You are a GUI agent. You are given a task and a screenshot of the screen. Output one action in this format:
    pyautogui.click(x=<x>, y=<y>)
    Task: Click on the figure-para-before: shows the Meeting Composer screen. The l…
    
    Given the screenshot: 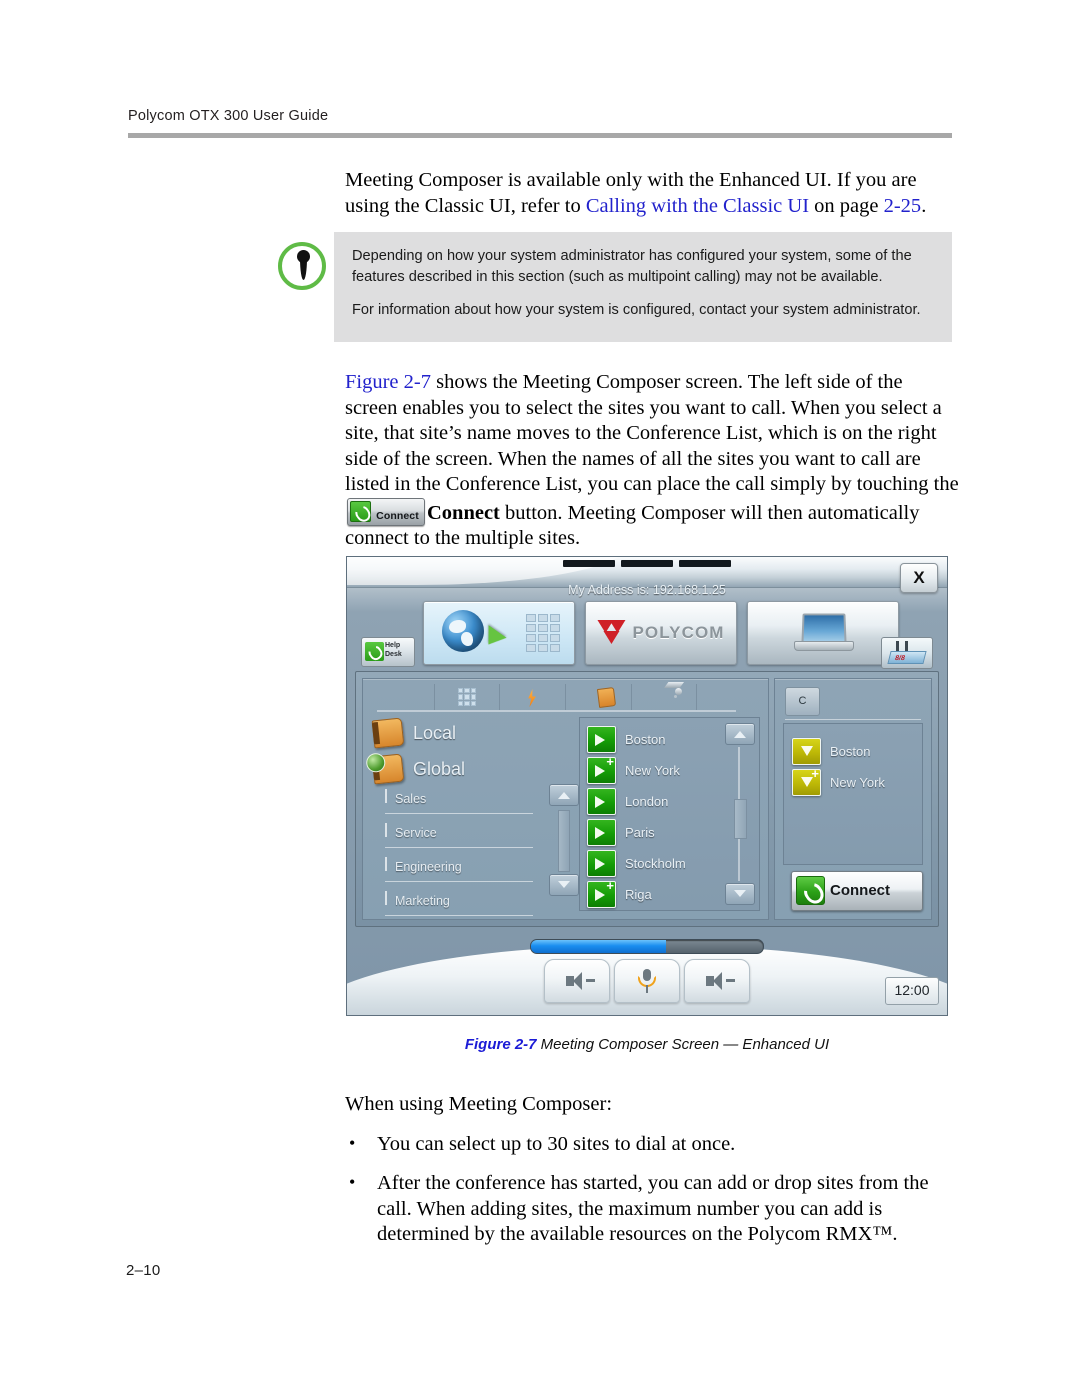 What is the action you would take?
    pyautogui.click(x=652, y=433)
    